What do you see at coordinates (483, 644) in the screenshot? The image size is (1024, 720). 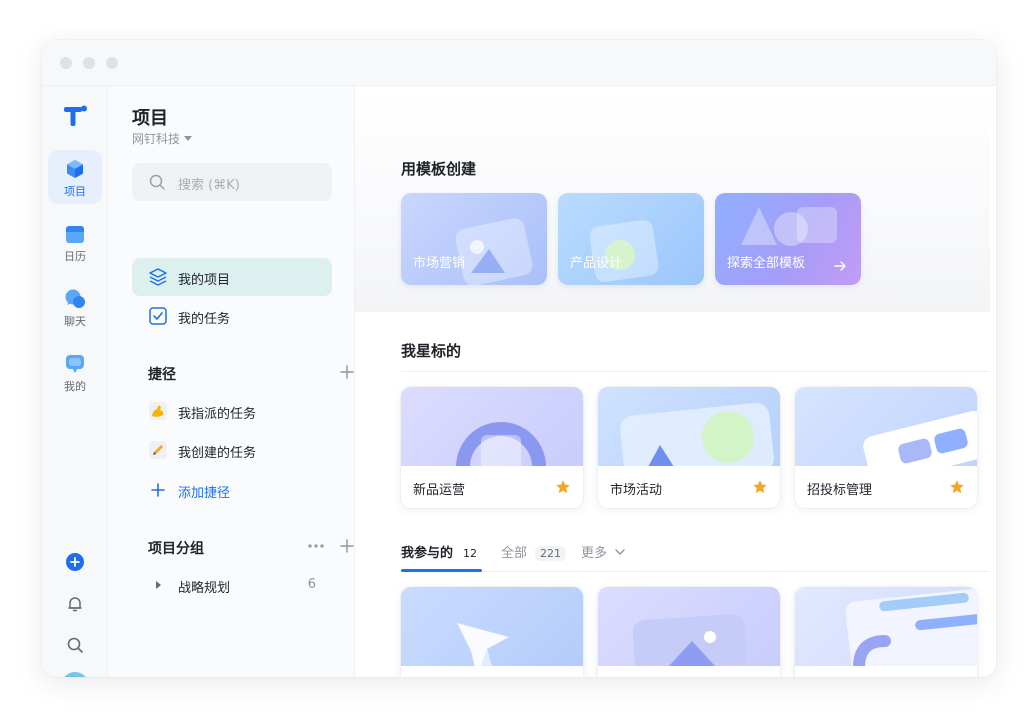 I see `cursor-arrow-icon` at bounding box center [483, 644].